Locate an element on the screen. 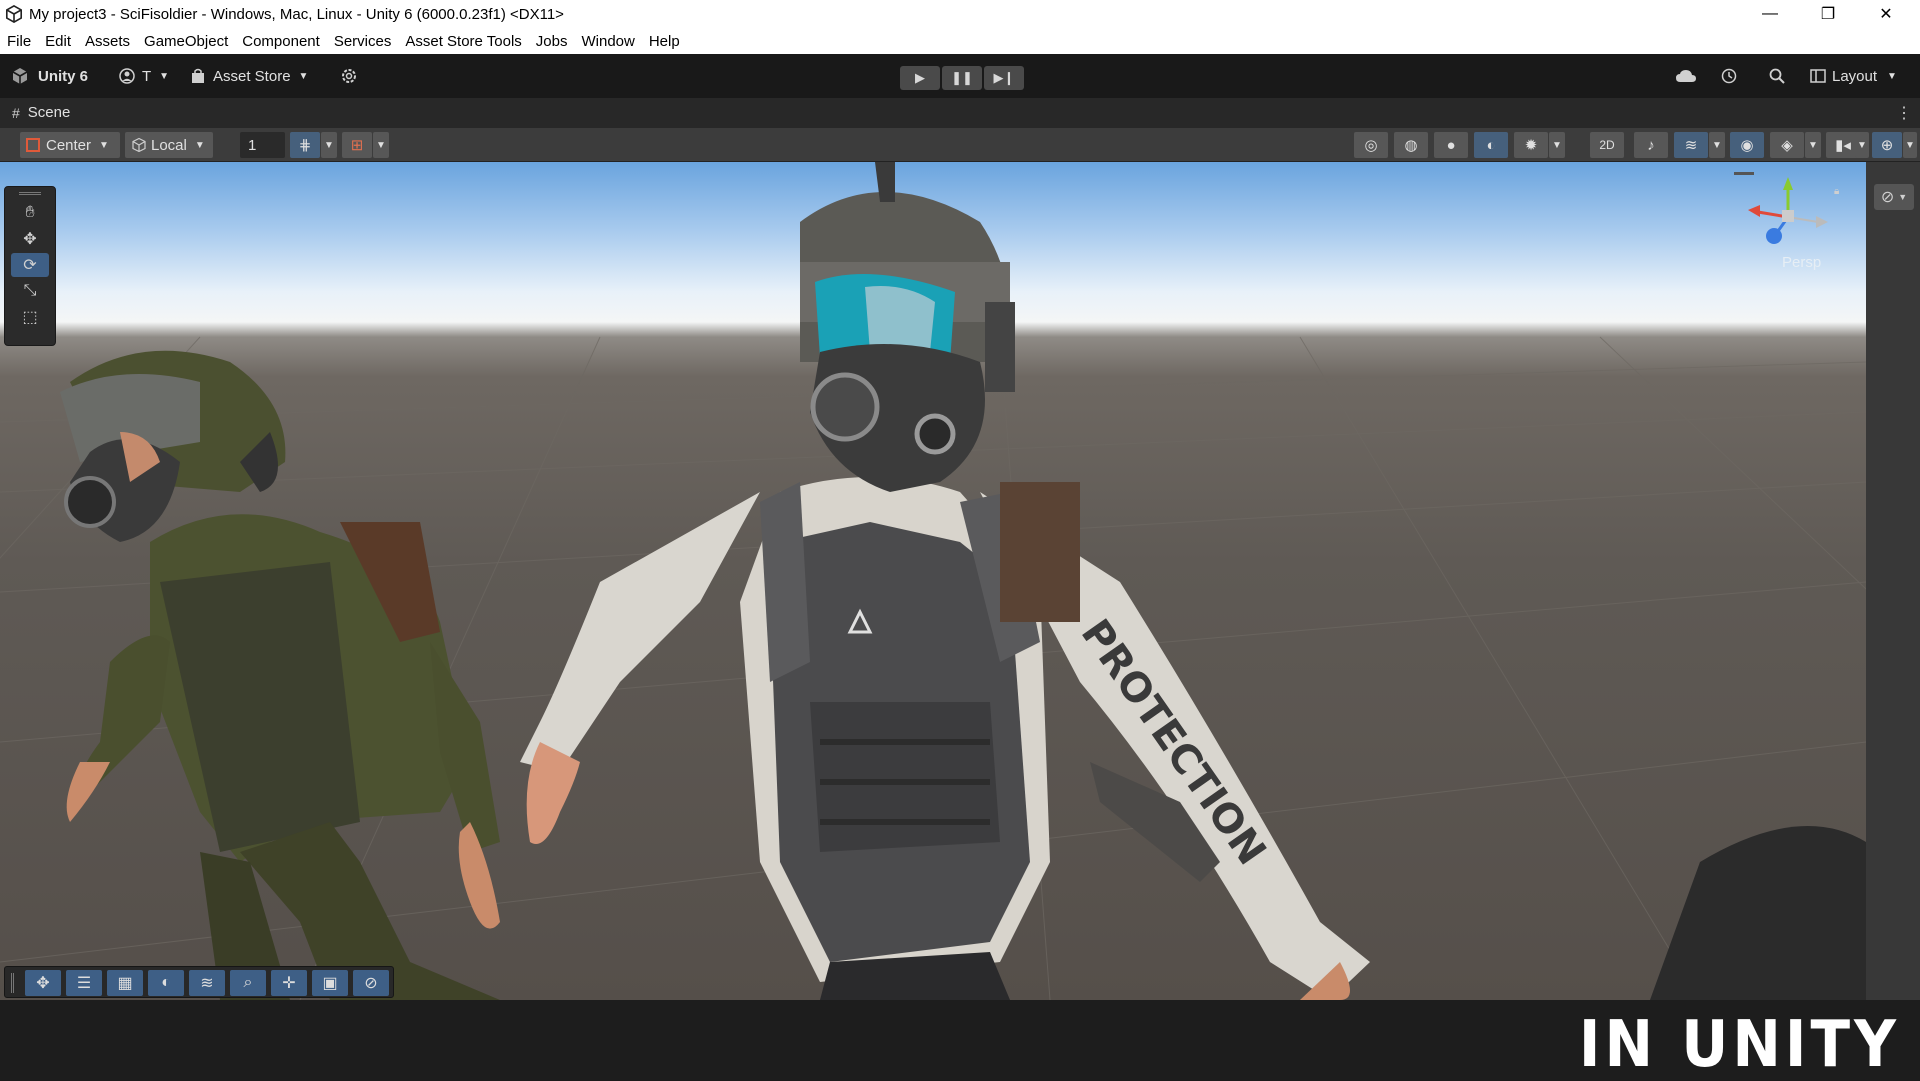 The width and height of the screenshot is (1920, 1081). globe-shaded-wire-icon: ◍ is located at coordinates (1411, 145).